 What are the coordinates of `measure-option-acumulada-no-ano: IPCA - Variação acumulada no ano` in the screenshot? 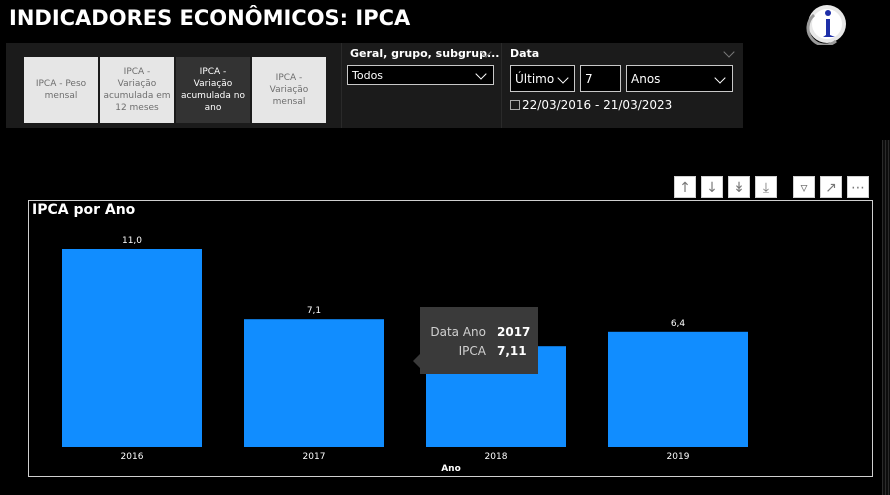 It's located at (213, 90).